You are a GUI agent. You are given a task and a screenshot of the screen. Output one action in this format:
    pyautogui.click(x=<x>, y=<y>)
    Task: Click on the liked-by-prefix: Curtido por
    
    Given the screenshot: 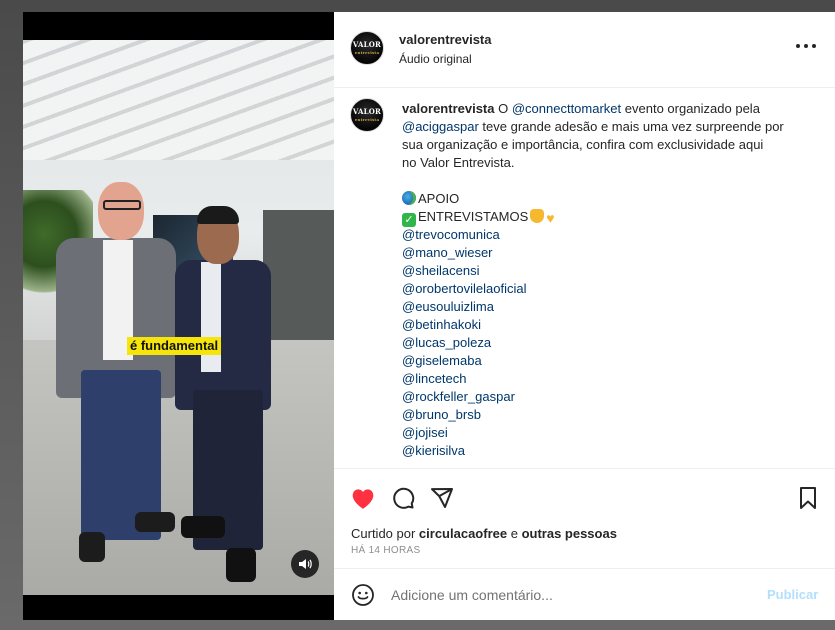 What is the action you would take?
    pyautogui.click(x=385, y=533)
    